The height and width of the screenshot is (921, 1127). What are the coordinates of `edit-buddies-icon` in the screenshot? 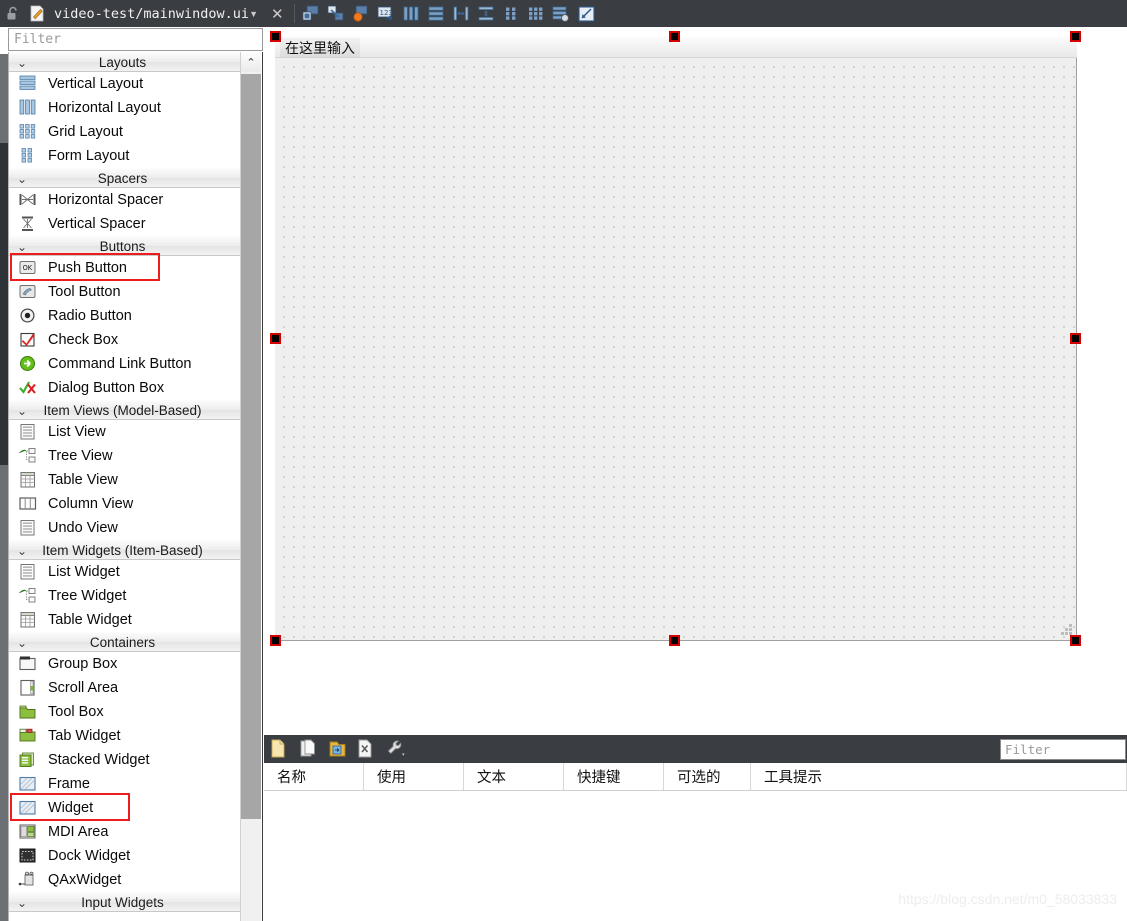 It's located at (361, 14).